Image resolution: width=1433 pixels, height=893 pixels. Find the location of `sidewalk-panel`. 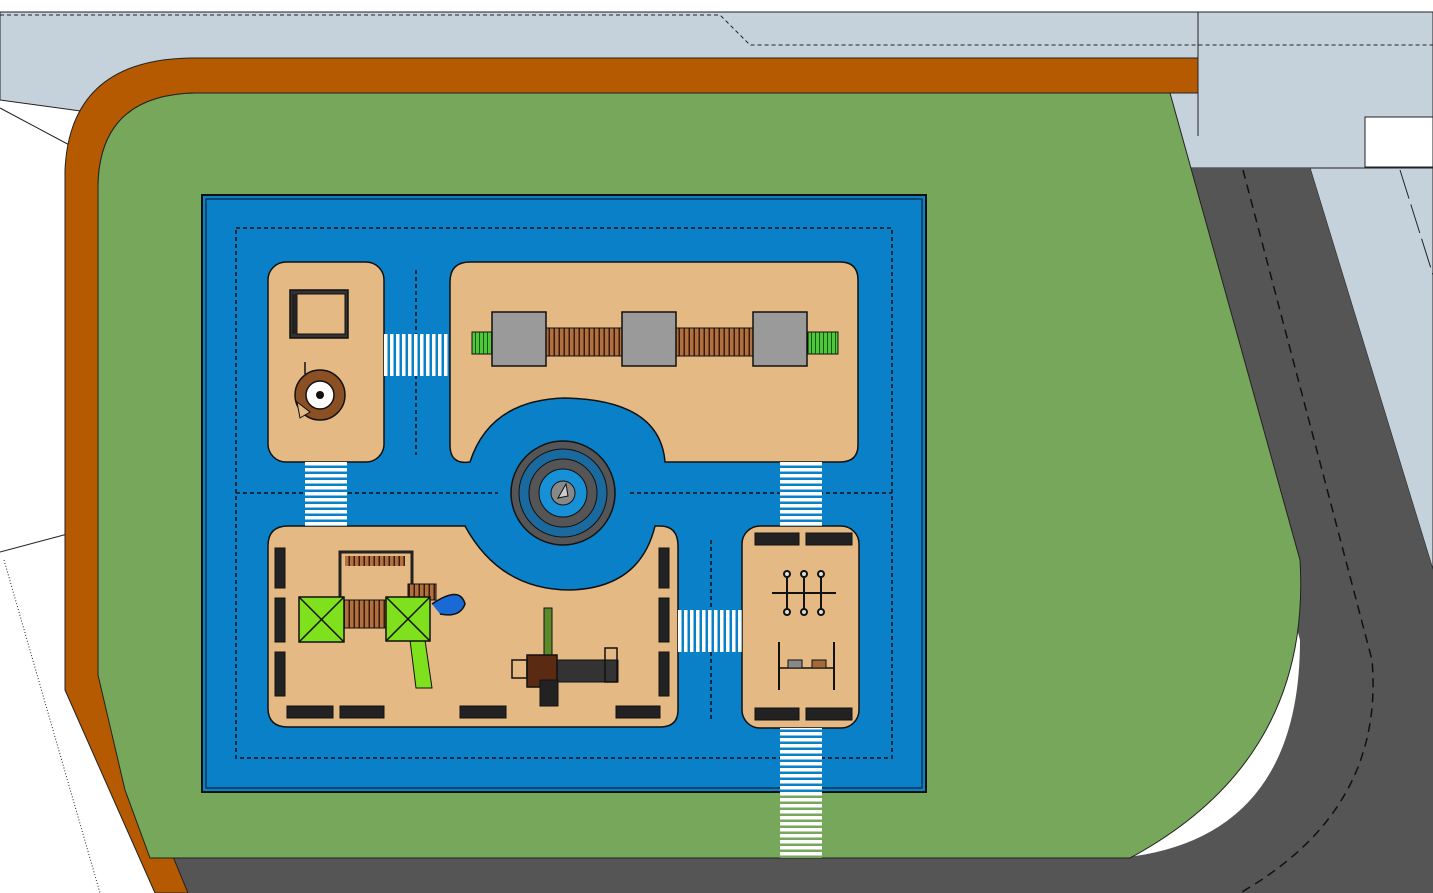

sidewalk-panel is located at coordinates (1398, 142).